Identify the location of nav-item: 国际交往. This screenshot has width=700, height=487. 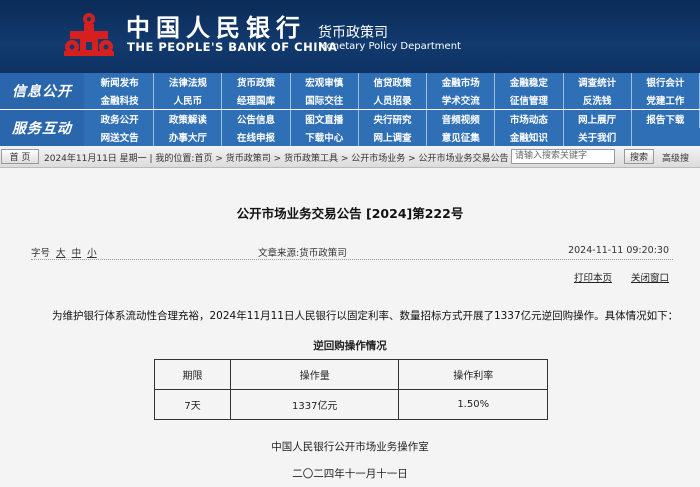
(325, 100).